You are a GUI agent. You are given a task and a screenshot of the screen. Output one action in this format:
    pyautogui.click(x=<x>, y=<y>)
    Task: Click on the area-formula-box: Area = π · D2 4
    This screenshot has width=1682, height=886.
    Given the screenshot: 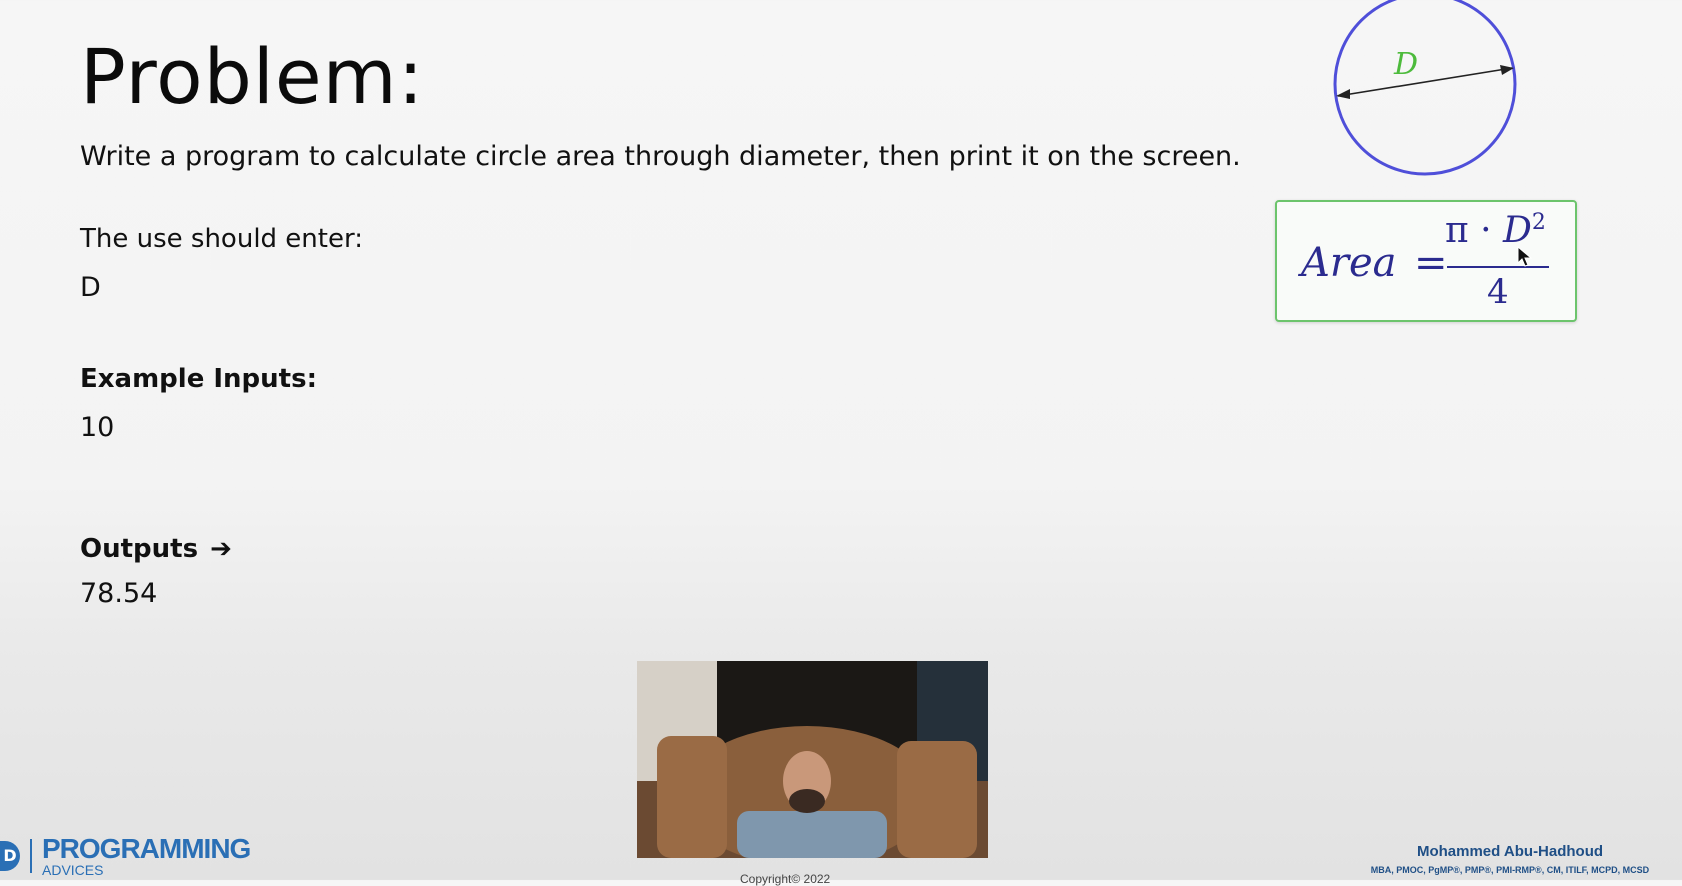 What is the action you would take?
    pyautogui.click(x=1426, y=261)
    